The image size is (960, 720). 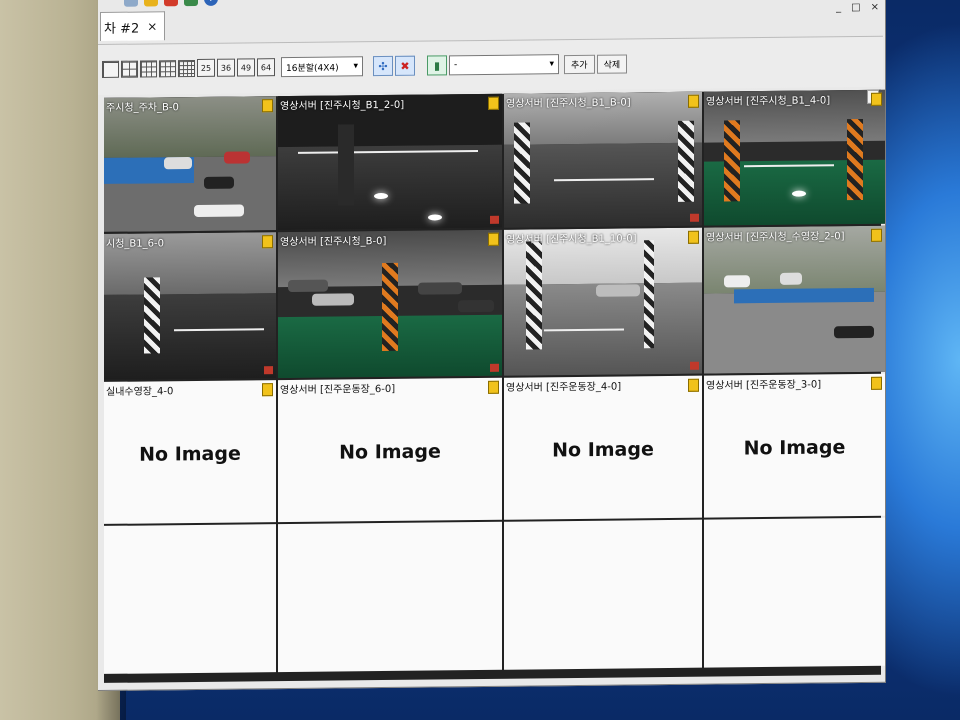 What do you see at coordinates (135, 244) in the screenshot?
I see `camera-label: 시청_B1_6-0` at bounding box center [135, 244].